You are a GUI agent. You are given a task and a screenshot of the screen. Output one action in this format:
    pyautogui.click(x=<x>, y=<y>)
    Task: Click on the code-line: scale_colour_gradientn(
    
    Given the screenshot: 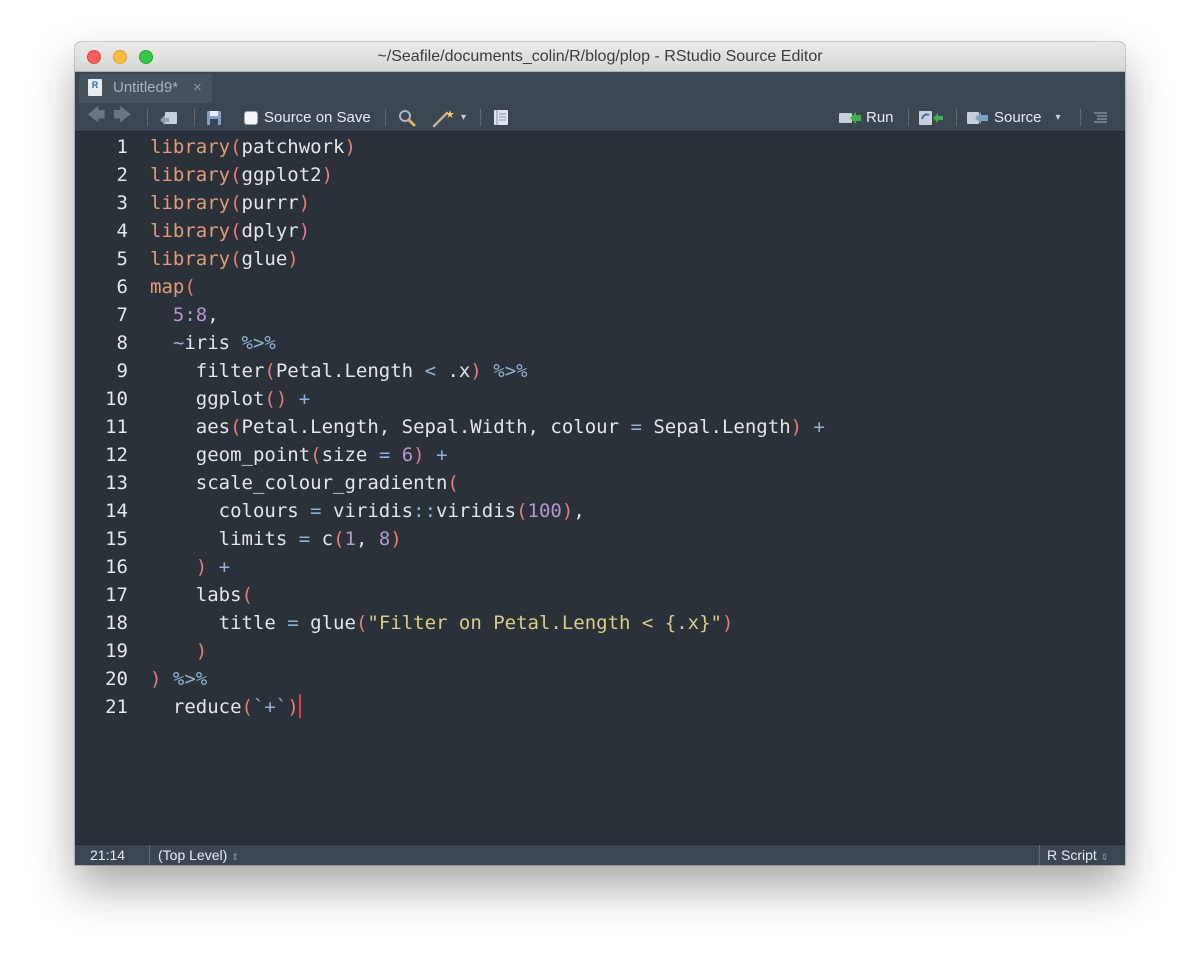 What is the action you would take?
    pyautogui.click(x=304, y=483)
    